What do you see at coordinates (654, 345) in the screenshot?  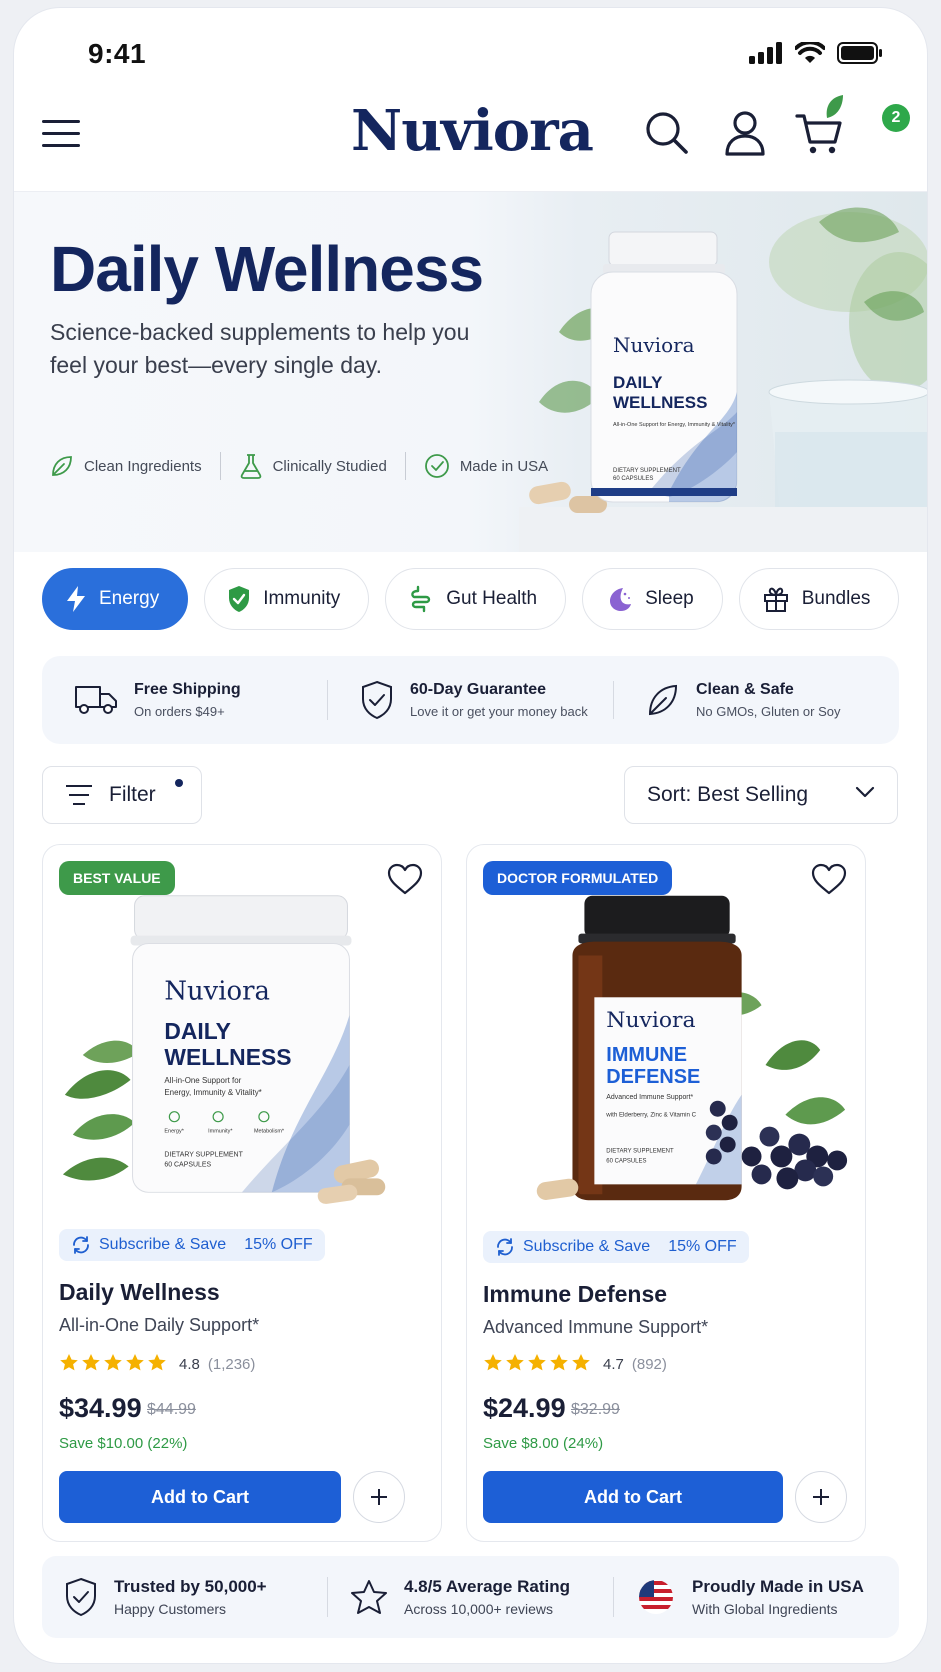 I see `bottle-brand: Nuviora` at bounding box center [654, 345].